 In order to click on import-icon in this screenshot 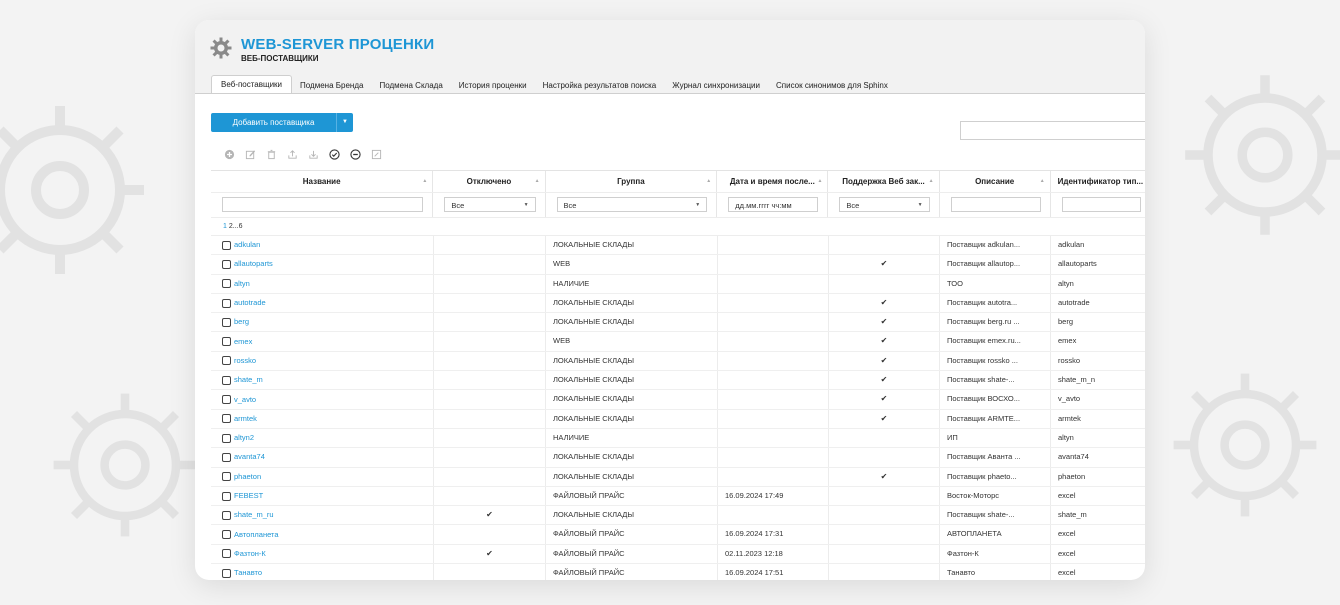, I will do `click(313, 154)`.